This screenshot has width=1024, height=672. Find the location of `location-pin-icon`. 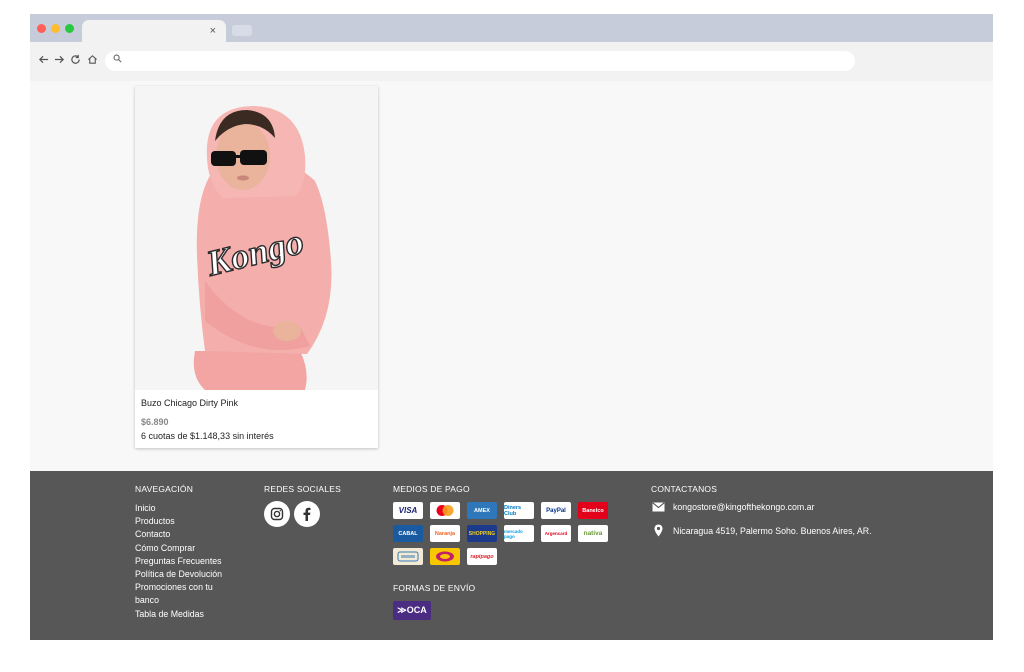

location-pin-icon is located at coordinates (658, 530).